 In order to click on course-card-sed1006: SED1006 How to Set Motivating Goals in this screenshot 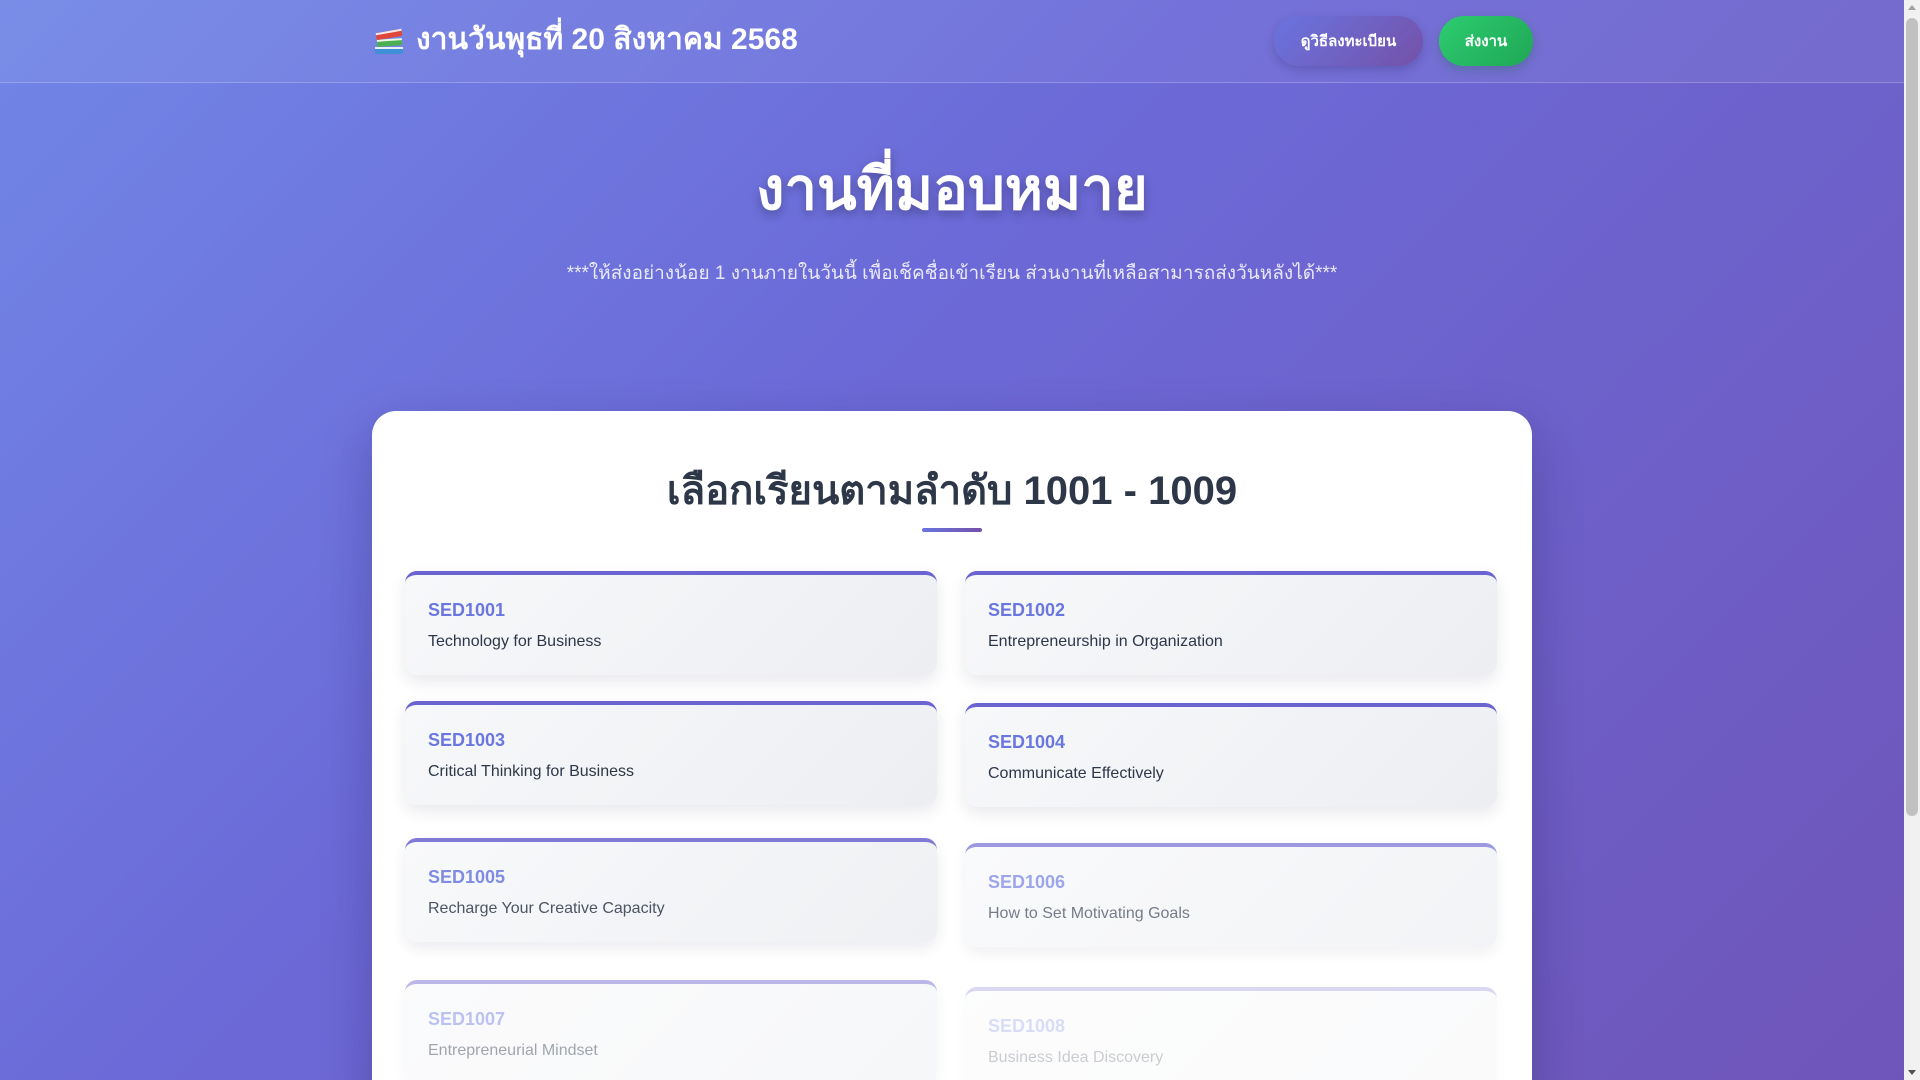, I will do `click(1231, 895)`.